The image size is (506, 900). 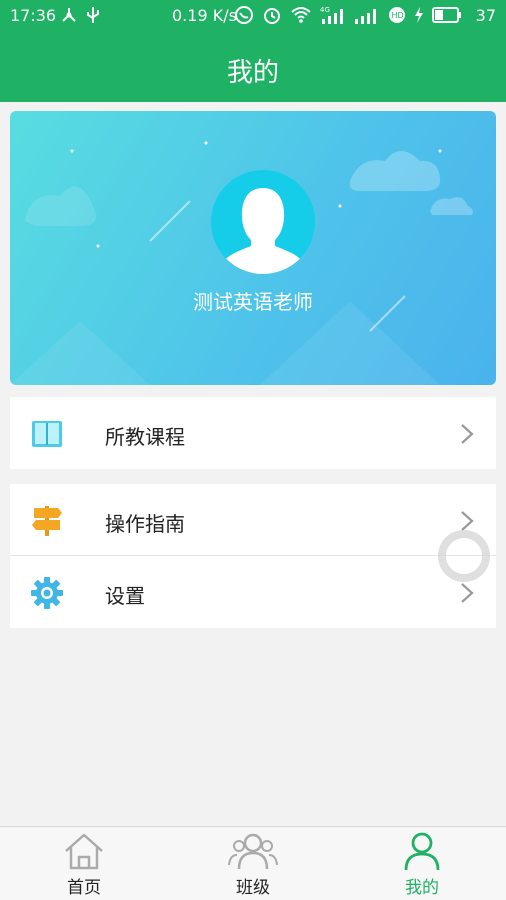 I want to click on battery-icon, so click(x=447, y=17).